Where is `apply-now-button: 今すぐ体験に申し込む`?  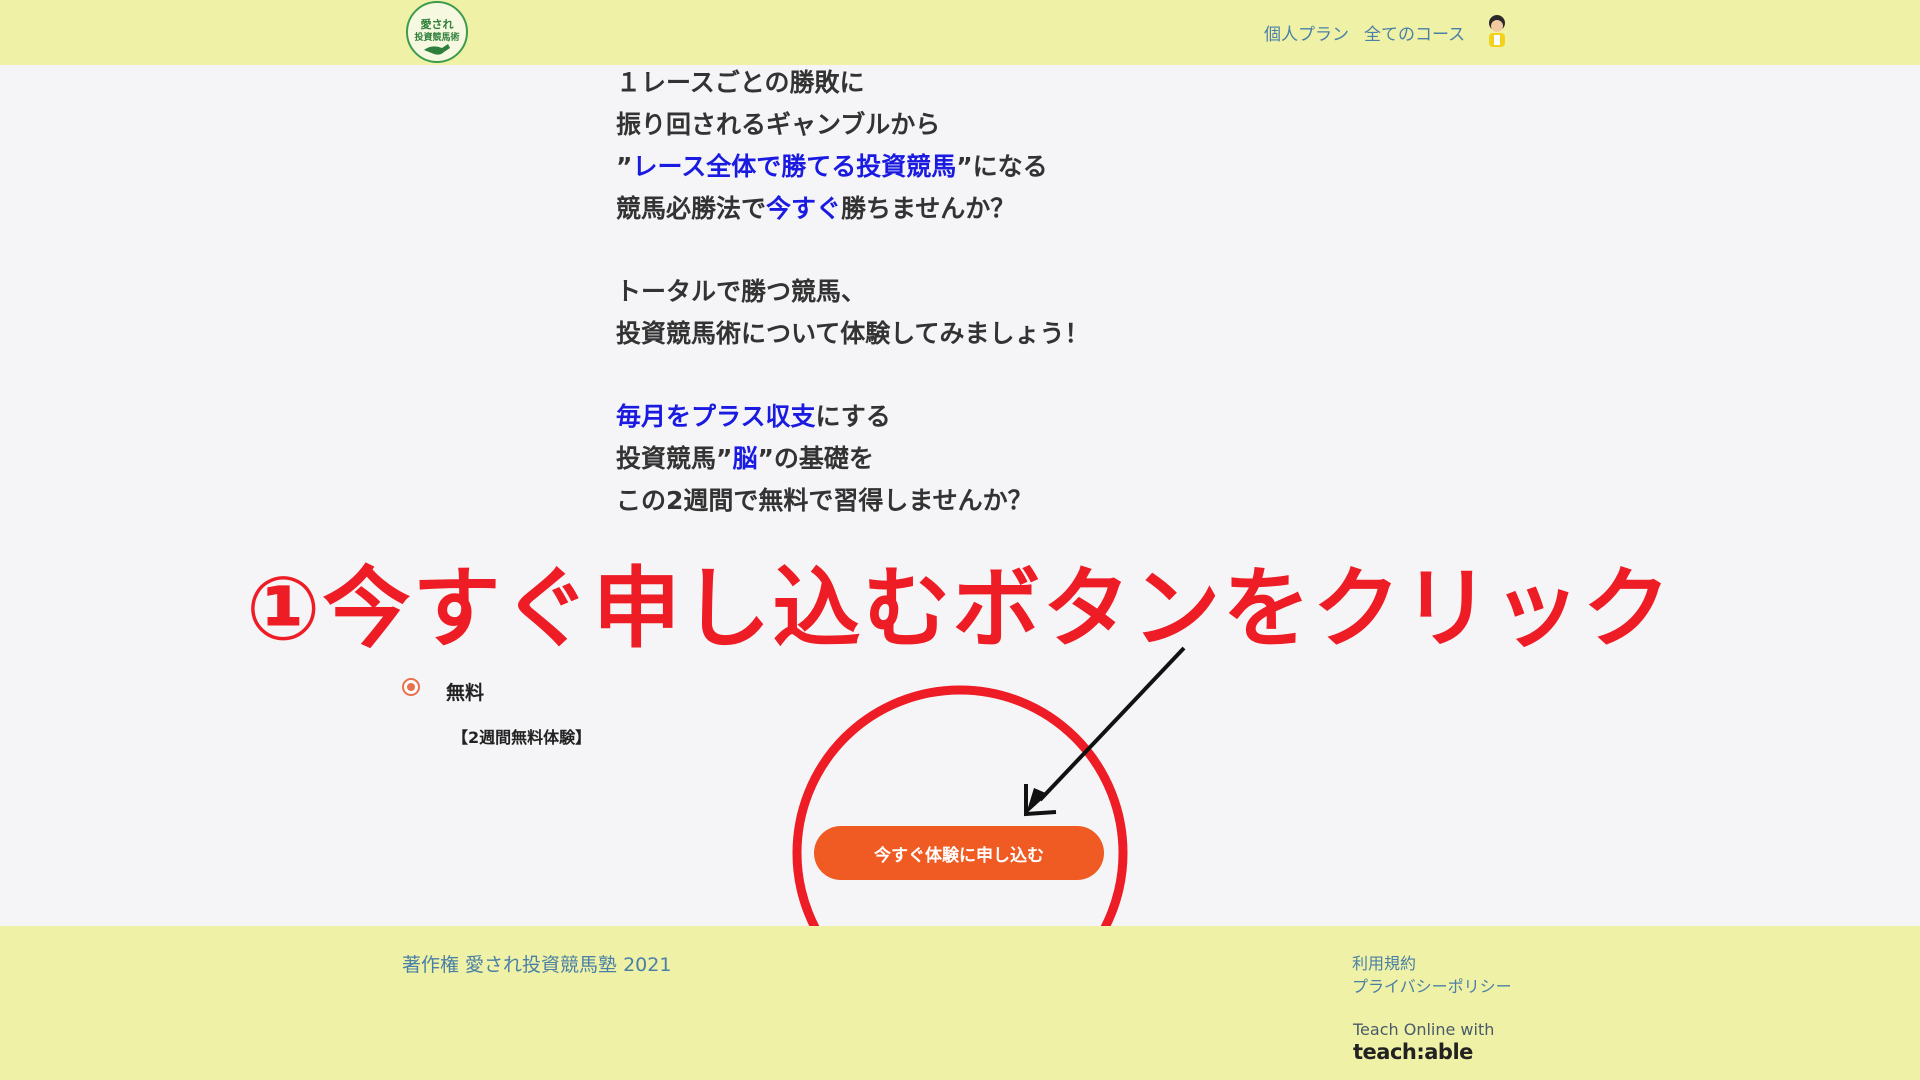 apply-now-button: 今すぐ体験に申し込む is located at coordinates (959, 853).